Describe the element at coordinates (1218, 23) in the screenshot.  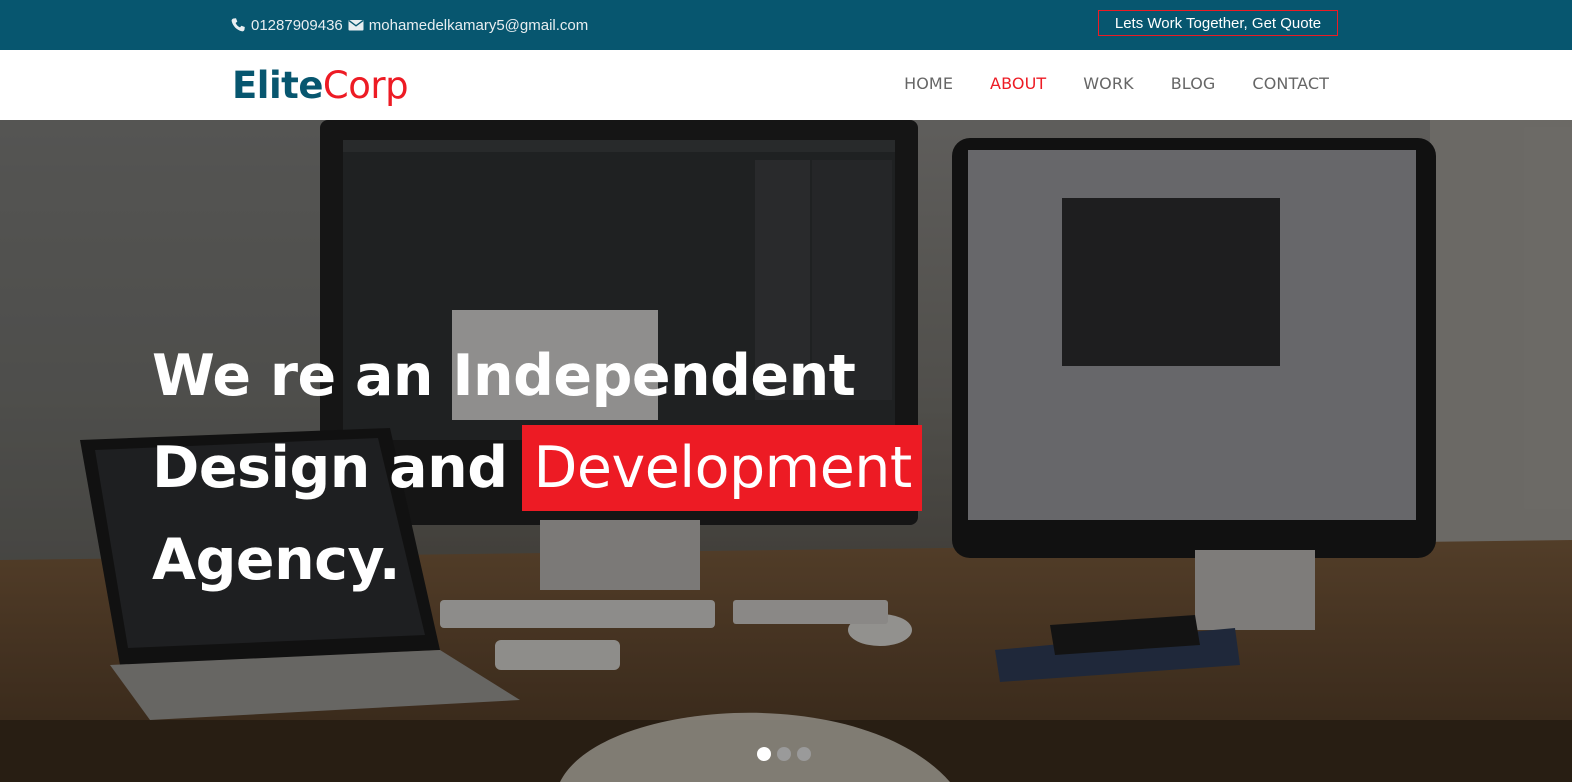
I see `get-quote-button: Lets Work Together, Get Quote` at that location.